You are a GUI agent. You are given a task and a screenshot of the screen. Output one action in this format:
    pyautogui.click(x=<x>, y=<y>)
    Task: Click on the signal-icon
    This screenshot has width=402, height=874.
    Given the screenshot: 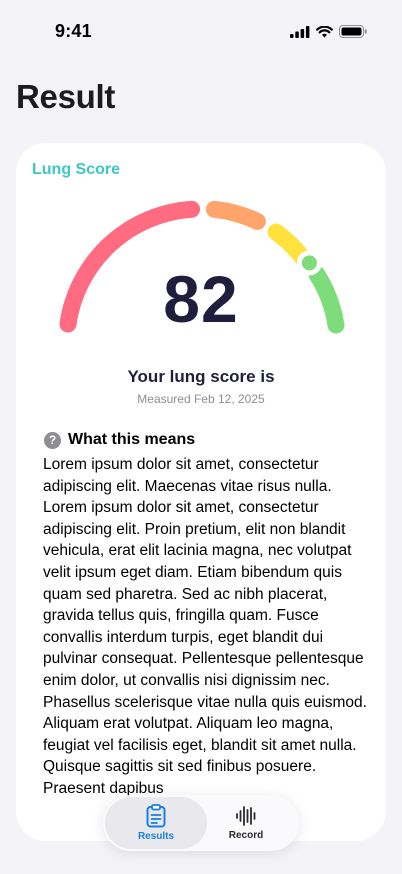 What is the action you would take?
    pyautogui.click(x=300, y=31)
    